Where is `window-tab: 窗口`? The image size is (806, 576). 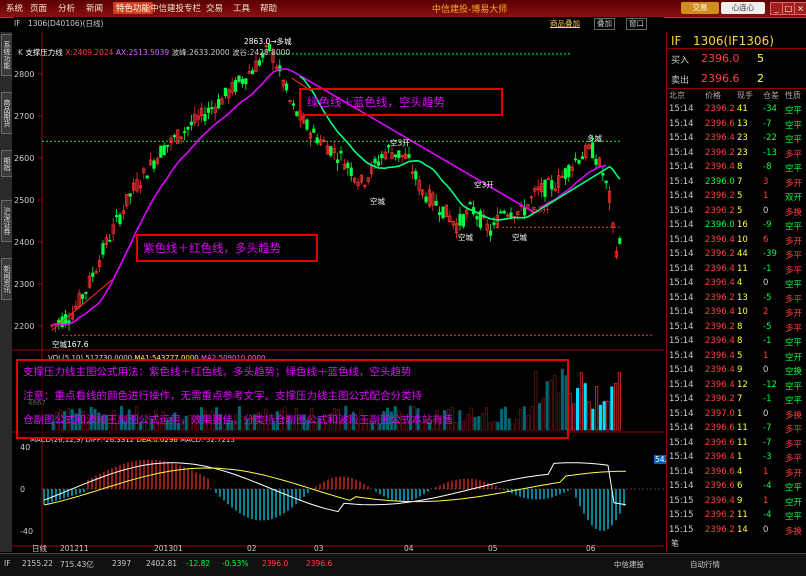 window-tab: 窗口 is located at coordinates (636, 24).